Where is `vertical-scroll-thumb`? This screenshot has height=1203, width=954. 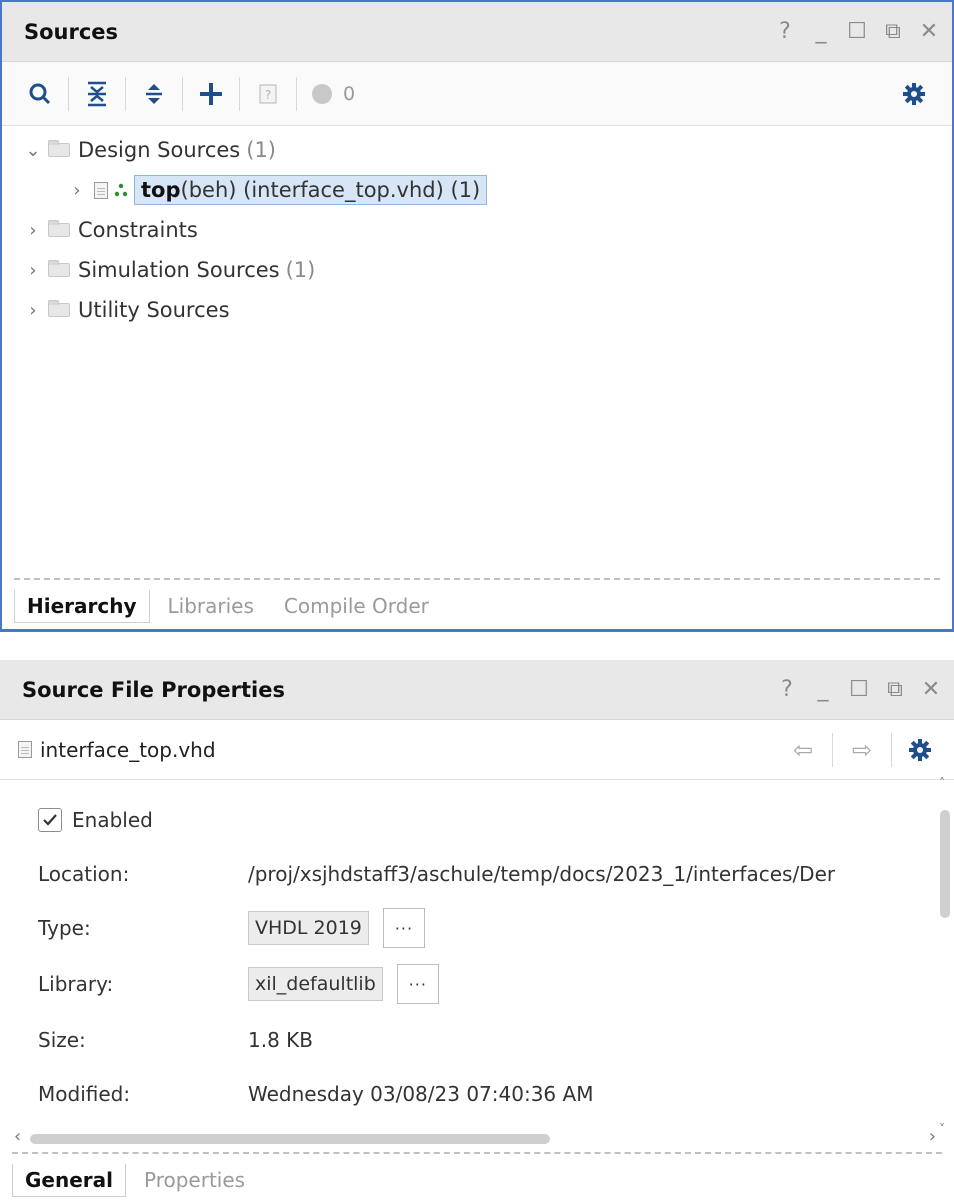
vertical-scroll-thumb is located at coordinates (945, 864).